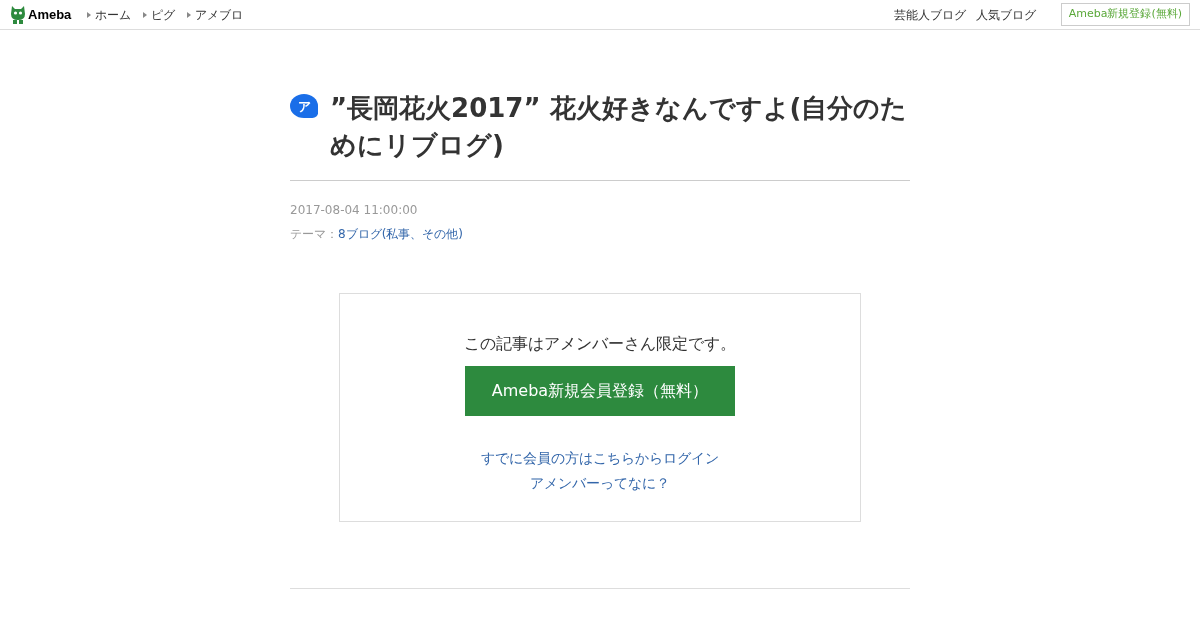 This screenshot has height=630, width=1200. I want to click on speech-bubble-icon: ア, so click(304, 106).